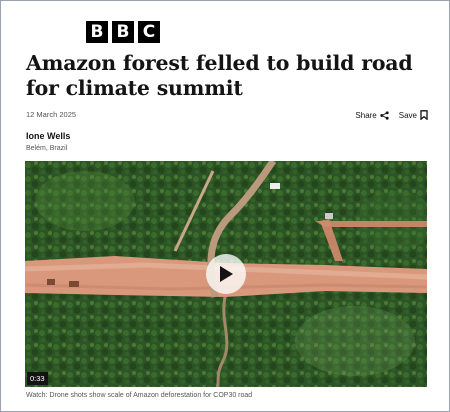  What do you see at coordinates (407, 115) in the screenshot?
I see `save-label: Save` at bounding box center [407, 115].